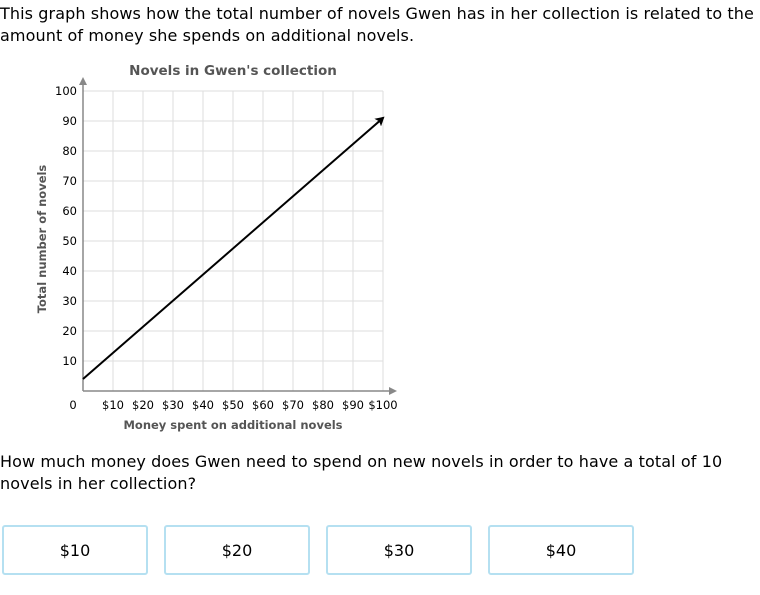  Describe the element at coordinates (69, 241) in the screenshot. I see `y-tick-label: 50` at that location.